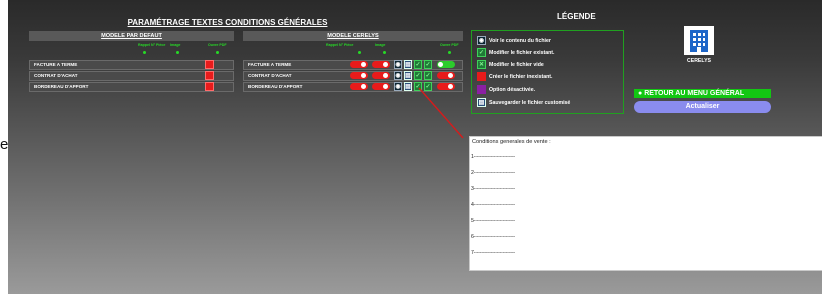  Describe the element at coordinates (481, 52) in the screenshot. I see `check-icon: ✓` at that location.